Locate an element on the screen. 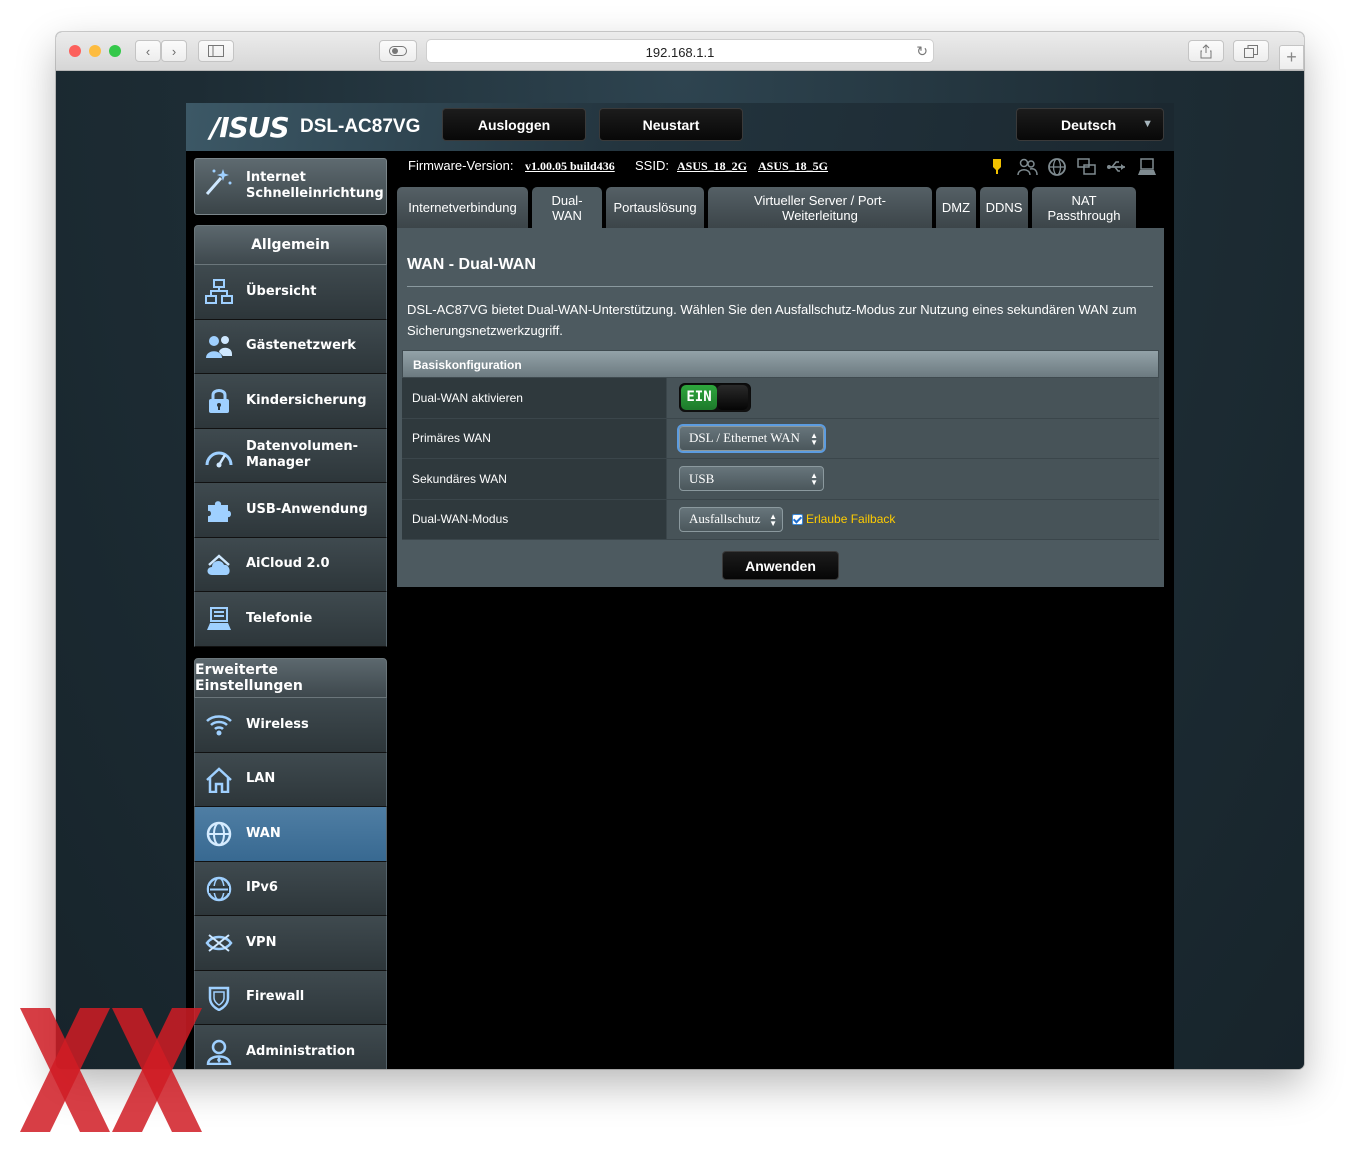 The image size is (1360, 1150). primary-wan-cell: DSL / Ethernet WAN ▲ ▼ is located at coordinates (913, 438).